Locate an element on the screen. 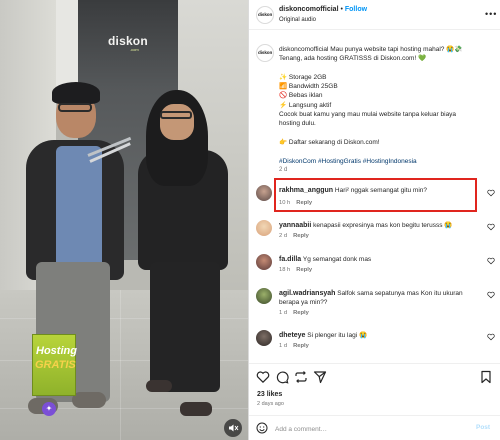  audio-label: Original audio is located at coordinates (297, 20).